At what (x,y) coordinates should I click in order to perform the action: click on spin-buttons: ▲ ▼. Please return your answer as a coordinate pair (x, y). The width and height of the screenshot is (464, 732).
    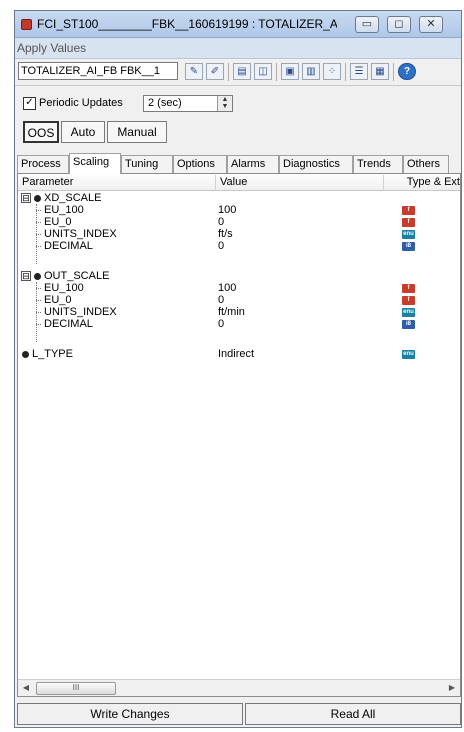
    Looking at the image, I should click on (224, 103).